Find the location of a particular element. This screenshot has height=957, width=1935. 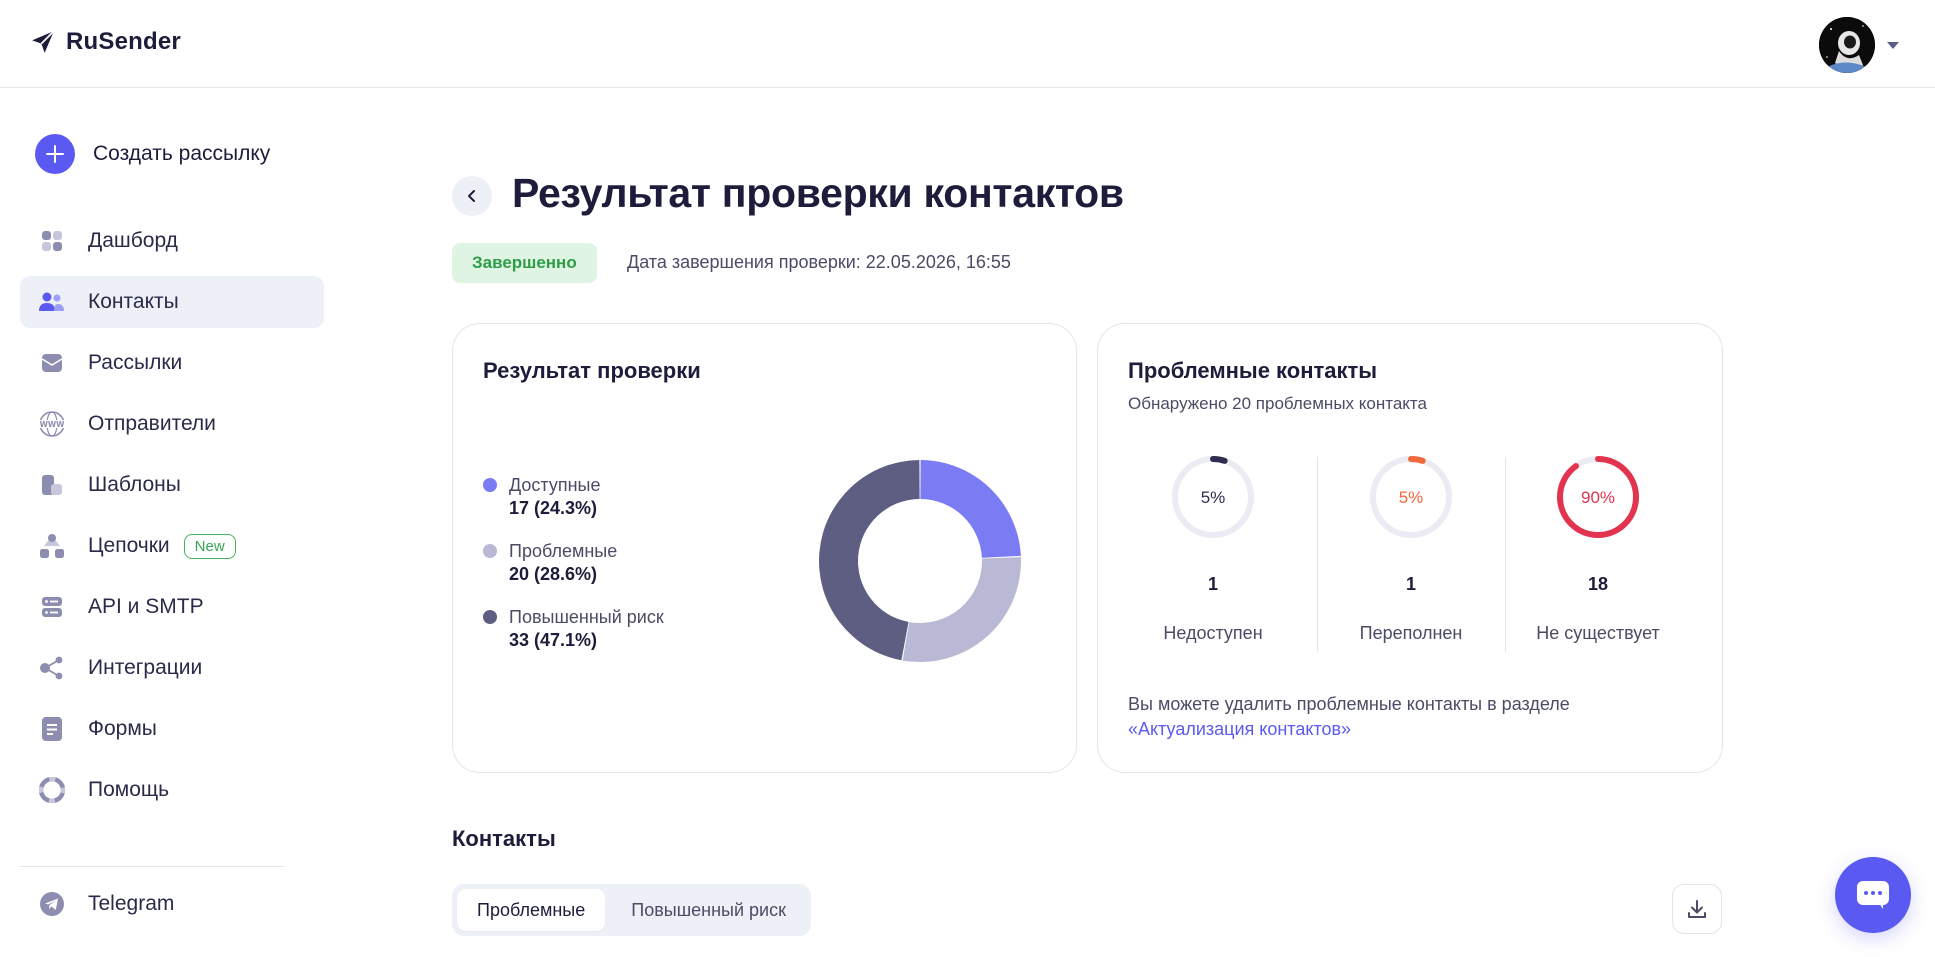

legend-value: 20 (28.6%) is located at coordinates (553, 574).